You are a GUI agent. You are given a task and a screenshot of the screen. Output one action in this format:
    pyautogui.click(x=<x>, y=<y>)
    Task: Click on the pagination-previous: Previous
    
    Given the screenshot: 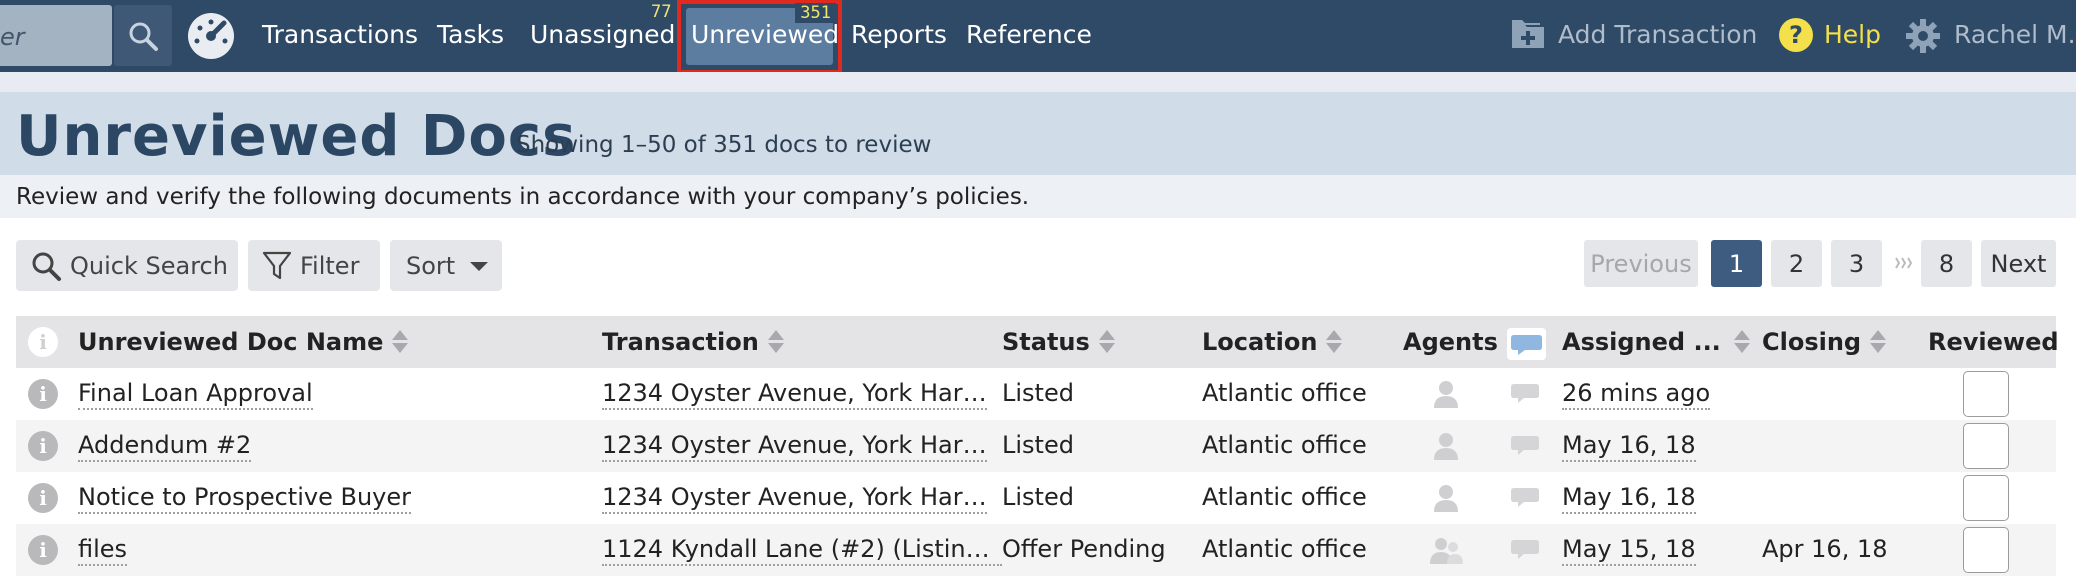 What is the action you would take?
    pyautogui.click(x=1641, y=263)
    